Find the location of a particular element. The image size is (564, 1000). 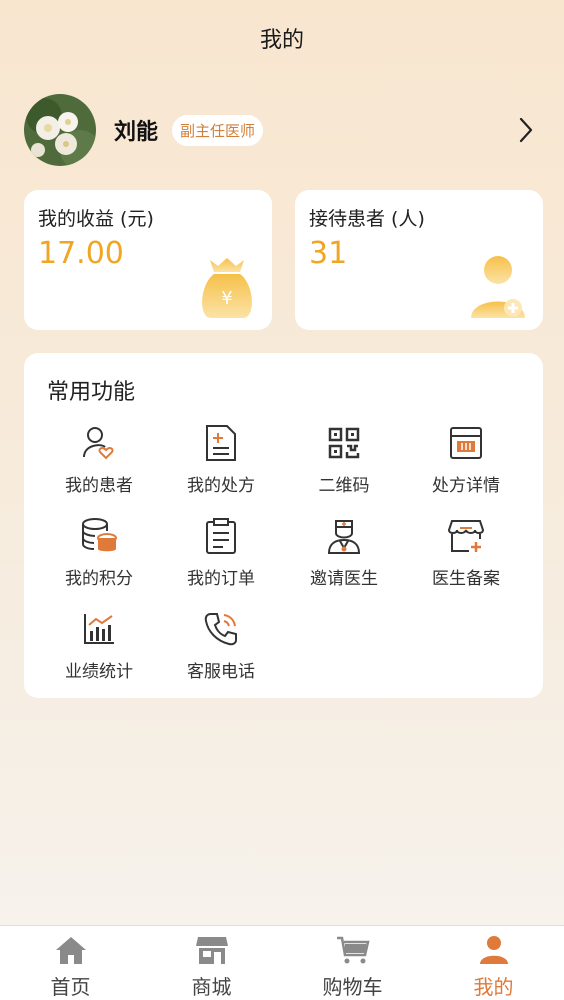

cart-icon is located at coordinates (353, 950).